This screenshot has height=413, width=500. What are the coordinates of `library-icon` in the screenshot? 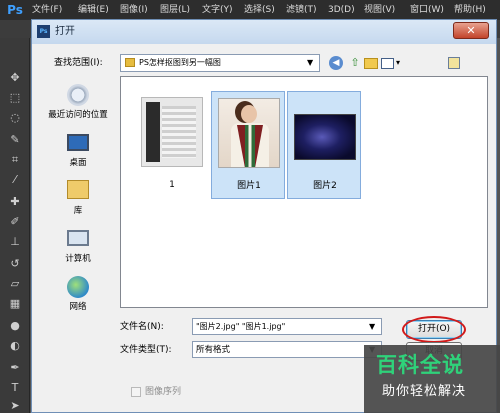 It's located at (78, 189).